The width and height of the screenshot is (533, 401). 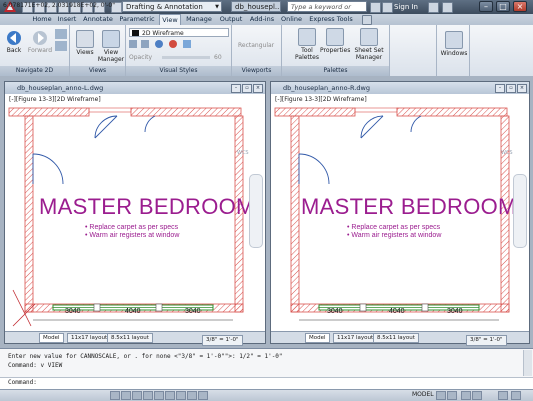 What do you see at coordinates (222, 340) in the screenshot?
I see `annotation-scale-left: 3/8" = 1'-0"` at bounding box center [222, 340].